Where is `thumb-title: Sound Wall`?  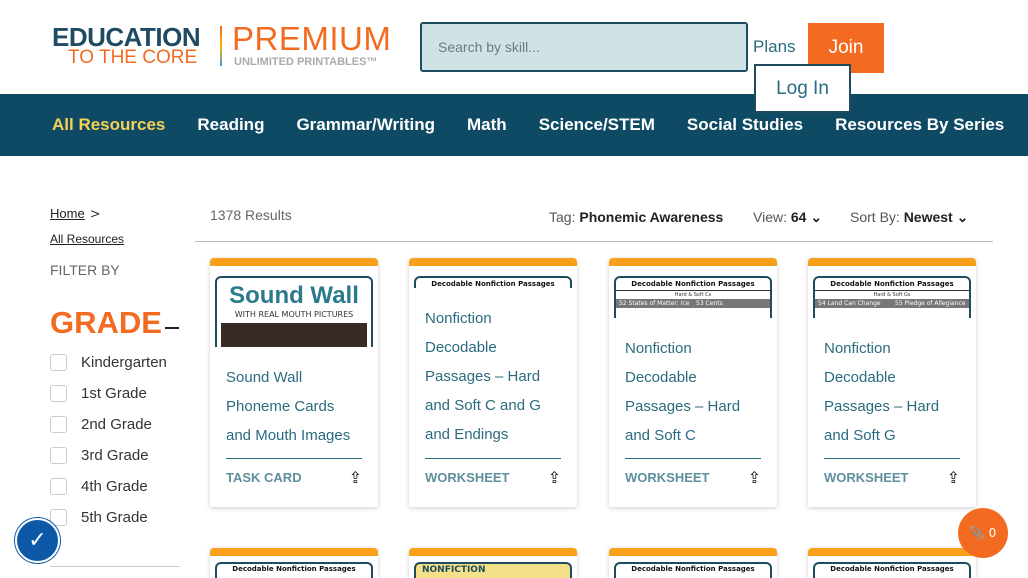 thumb-title: Sound Wall is located at coordinates (294, 295).